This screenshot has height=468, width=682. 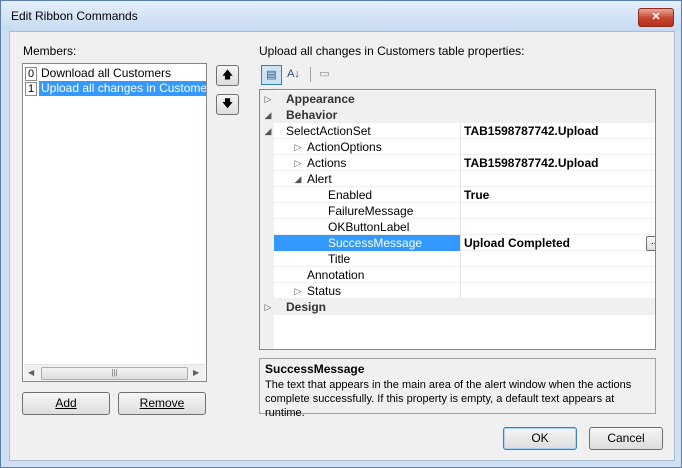 I want to click on scroll-right-icon: ▶, so click(x=196, y=372).